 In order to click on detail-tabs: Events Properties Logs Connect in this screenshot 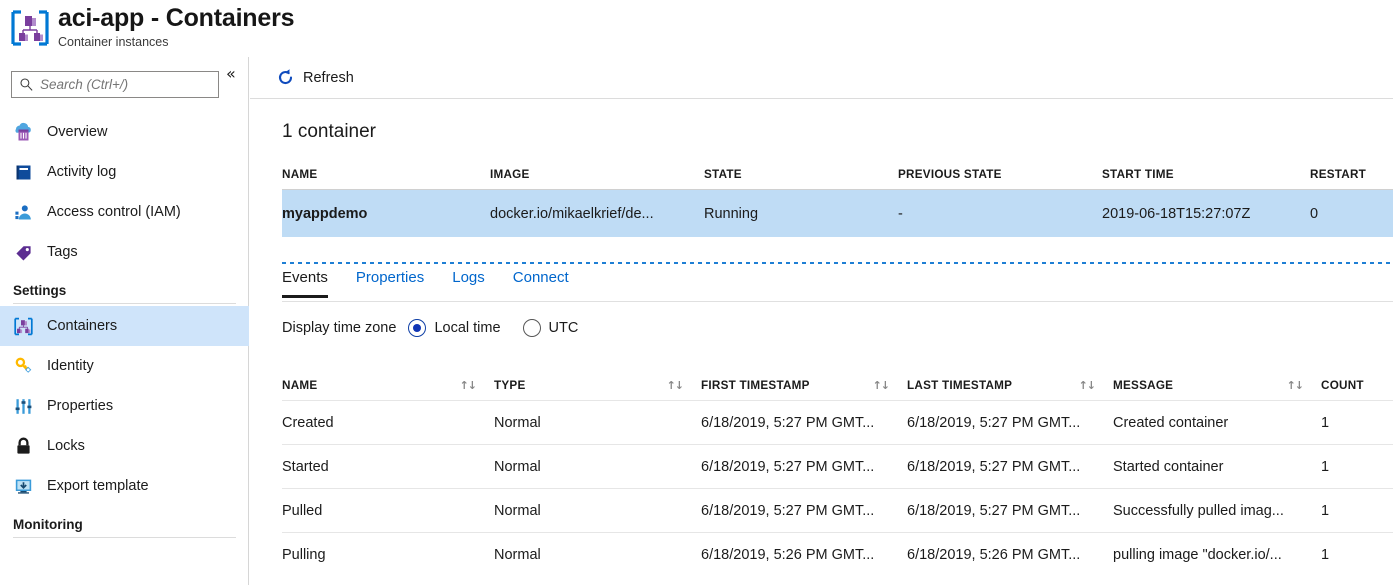, I will do `click(837, 285)`.